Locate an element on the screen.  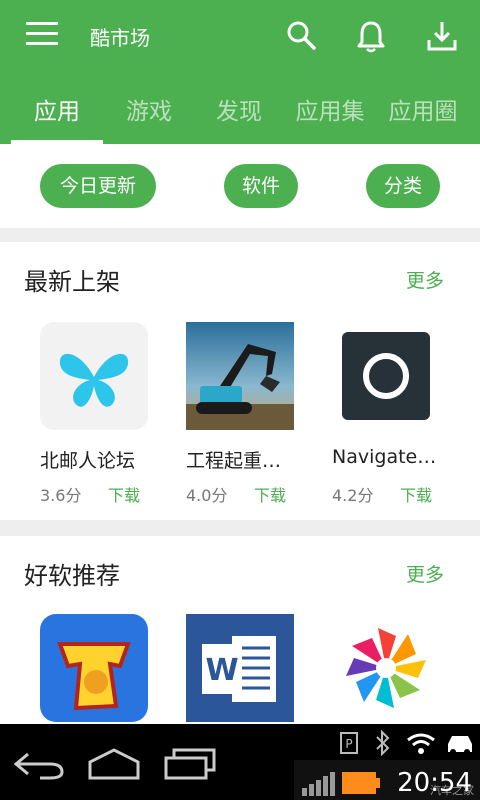
app-score: 4.0分 is located at coordinates (207, 495).